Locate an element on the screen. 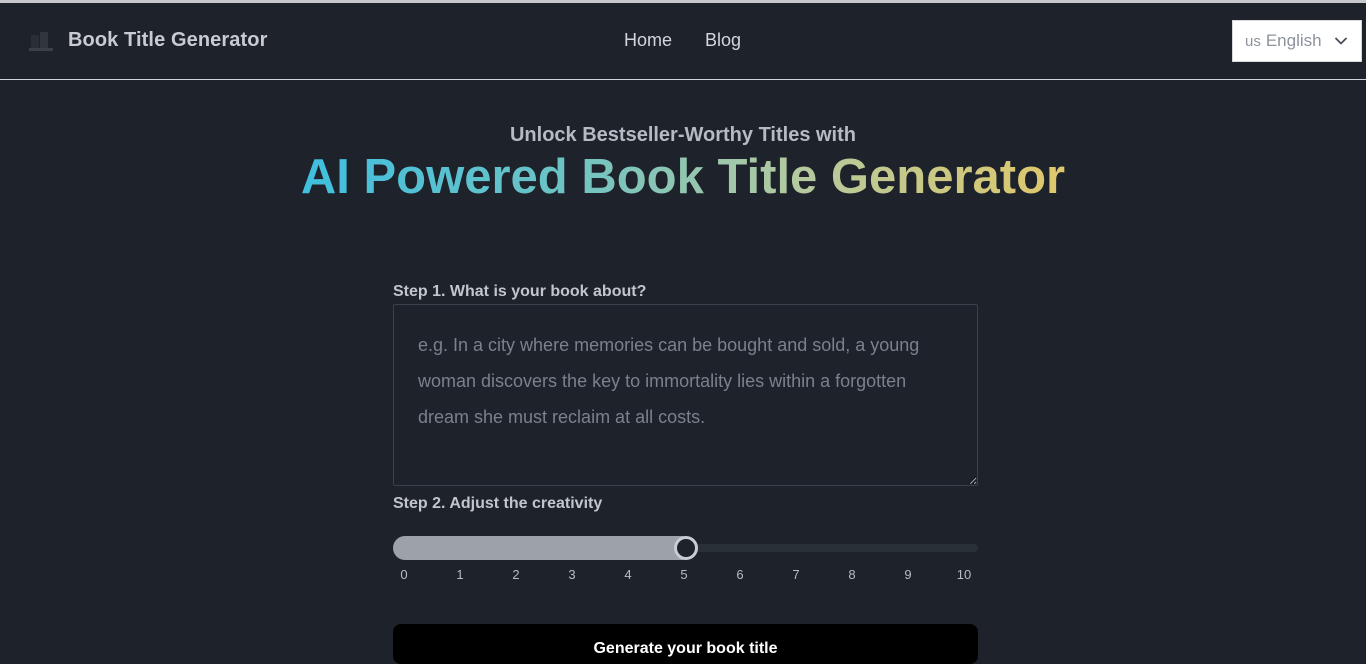  slider-tick-label: 5 is located at coordinates (684, 574).